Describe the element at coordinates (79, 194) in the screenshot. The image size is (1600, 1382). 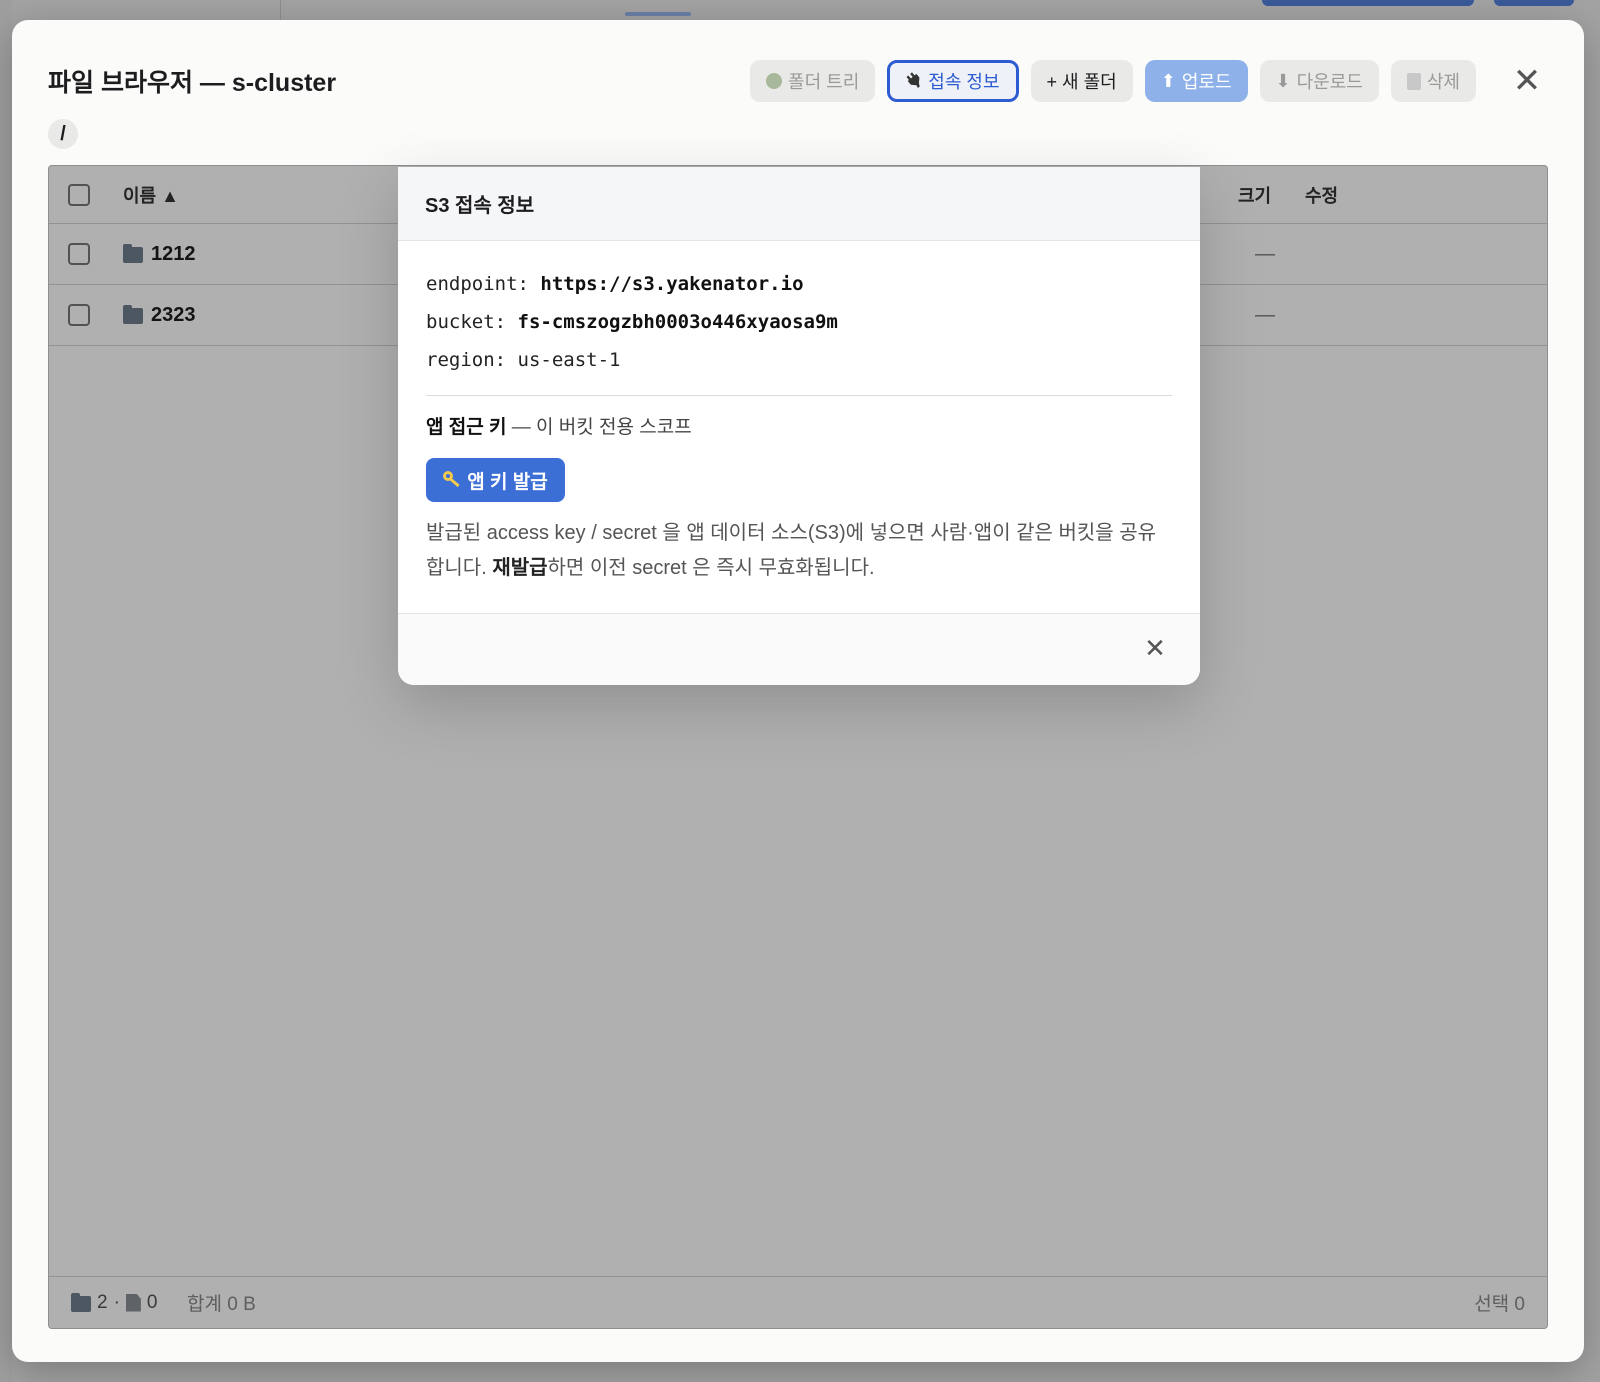
I see `select-all-checkbox` at that location.